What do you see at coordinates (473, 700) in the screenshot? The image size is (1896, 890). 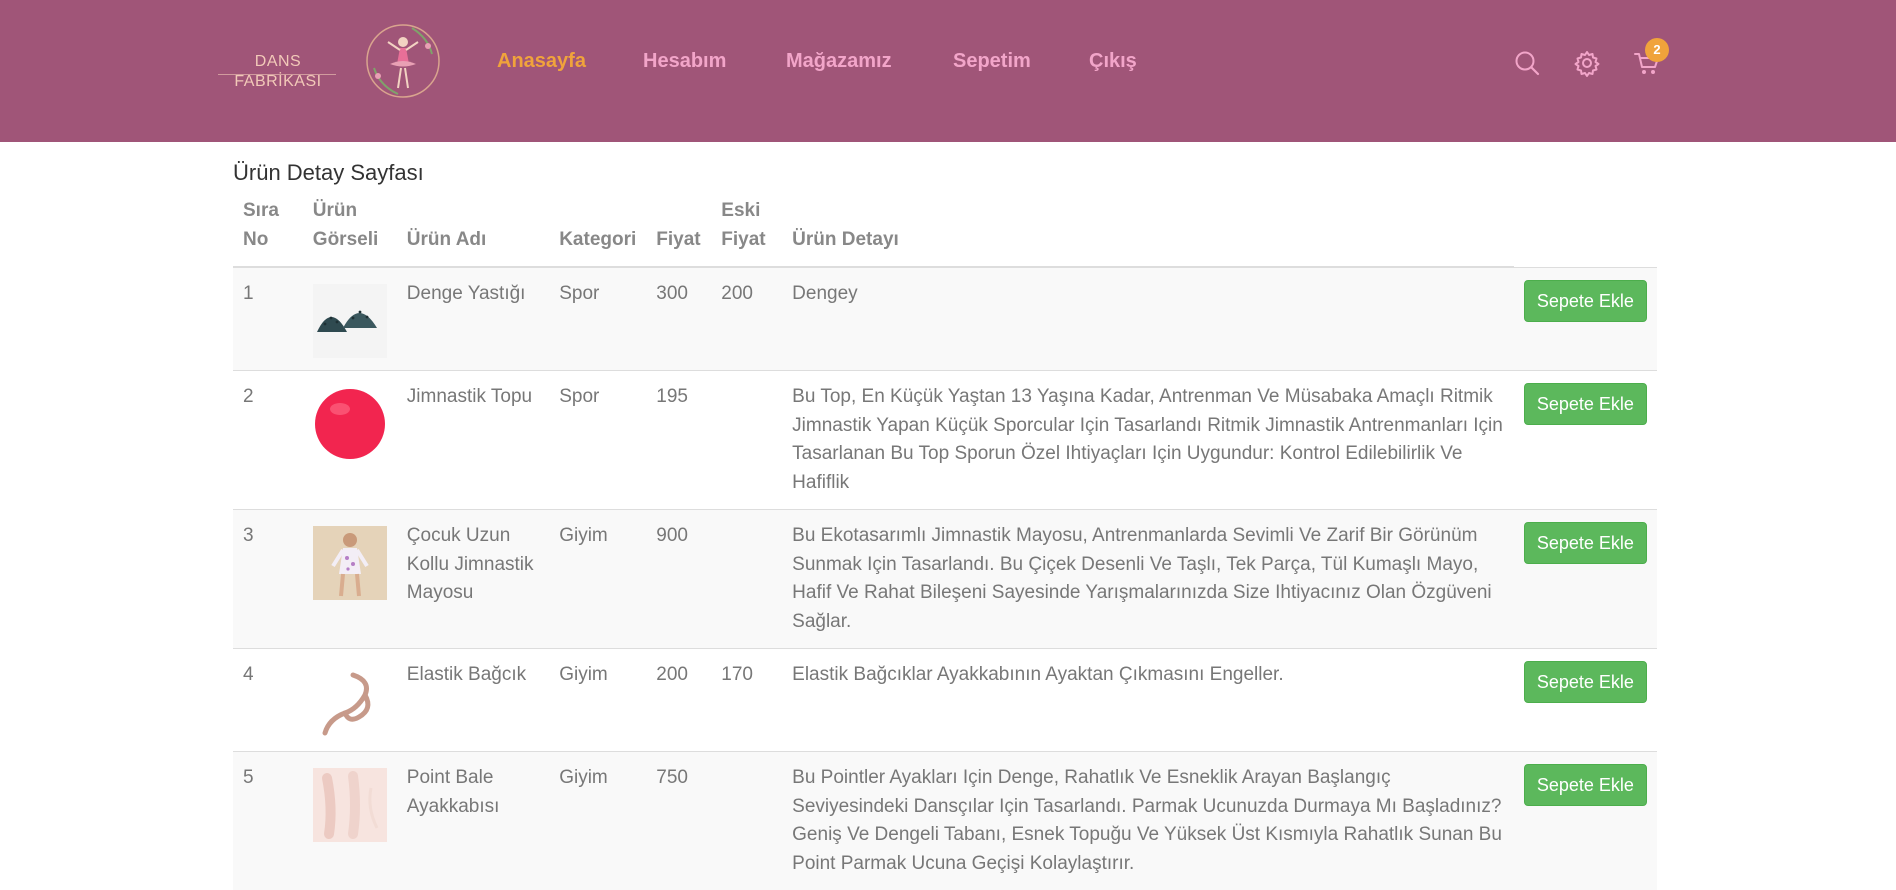 I see `cell-name: Elastik Bağcık` at bounding box center [473, 700].